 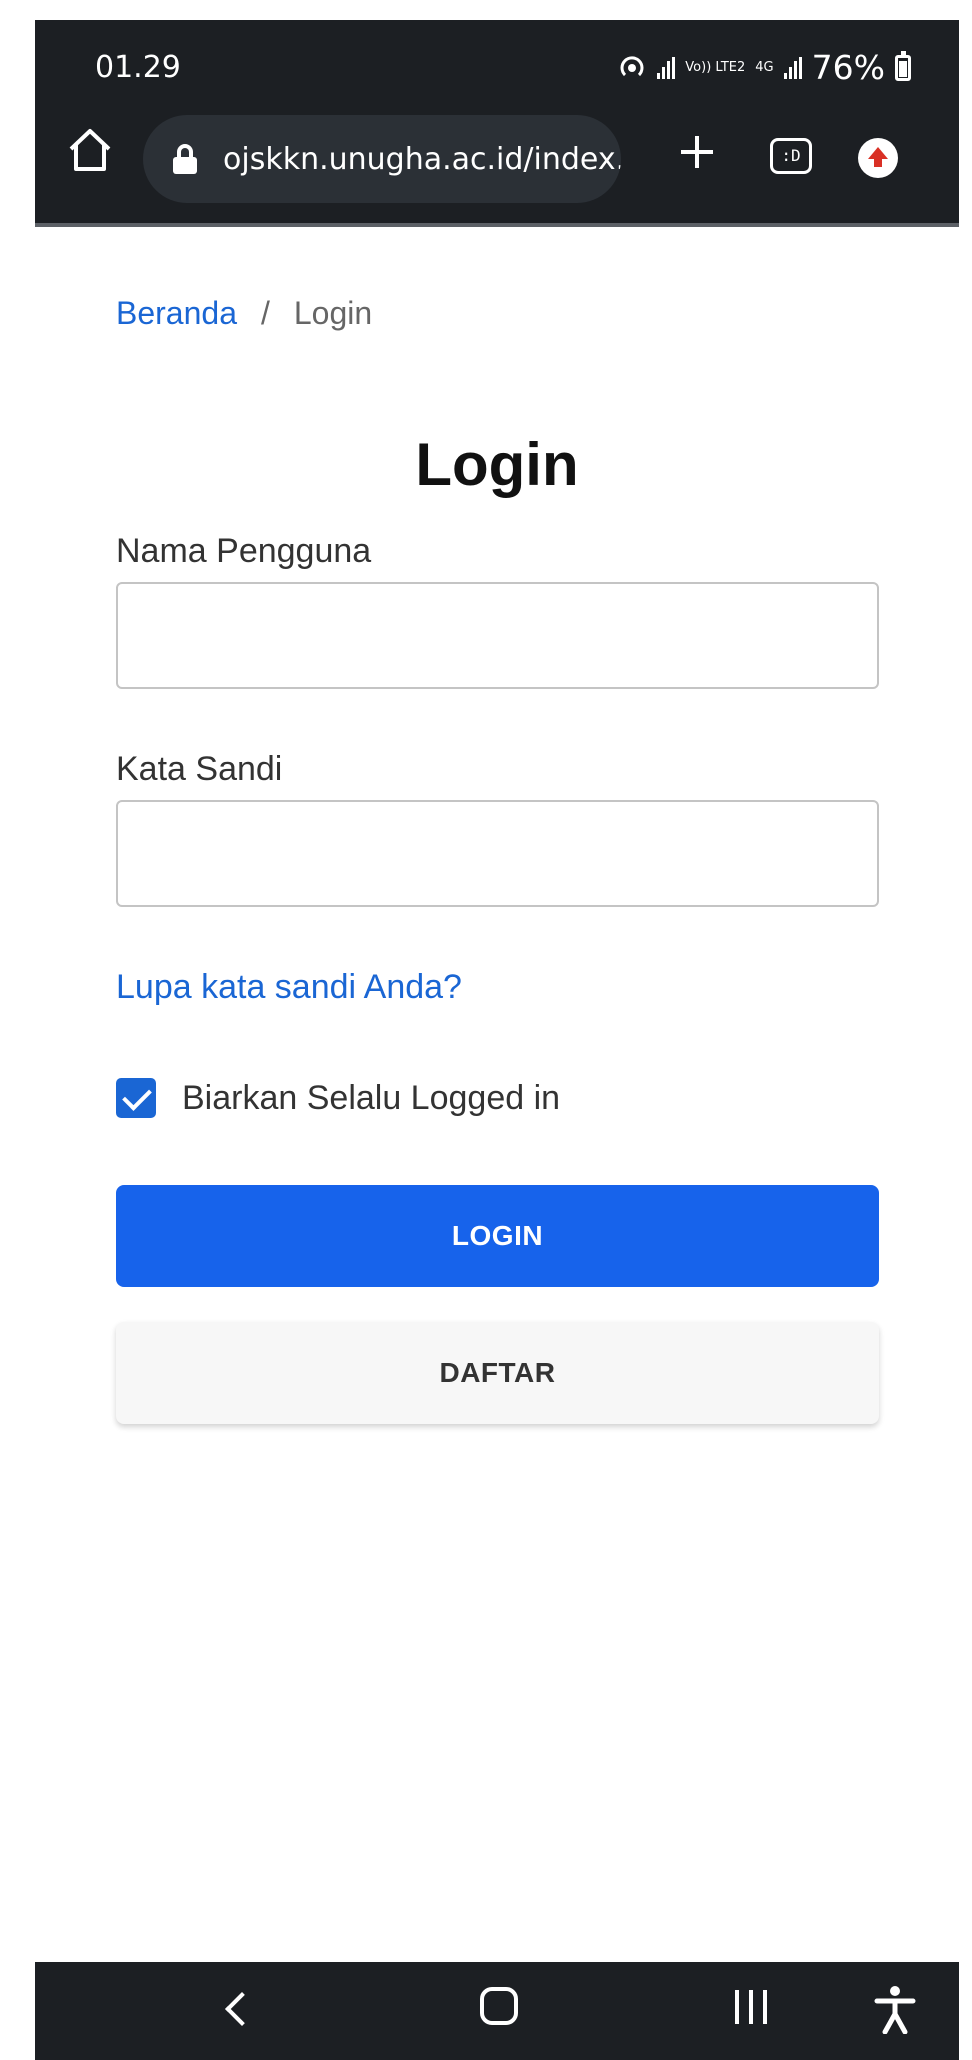 What do you see at coordinates (136, 1098) in the screenshot?
I see `remember-checkbox` at bounding box center [136, 1098].